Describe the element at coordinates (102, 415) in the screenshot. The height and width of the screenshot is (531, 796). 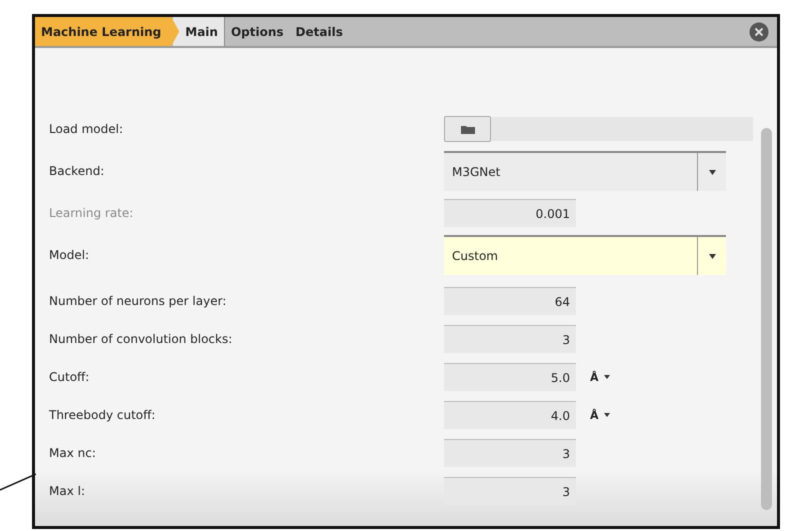
I see `field-label: Threebody cutoff:` at that location.